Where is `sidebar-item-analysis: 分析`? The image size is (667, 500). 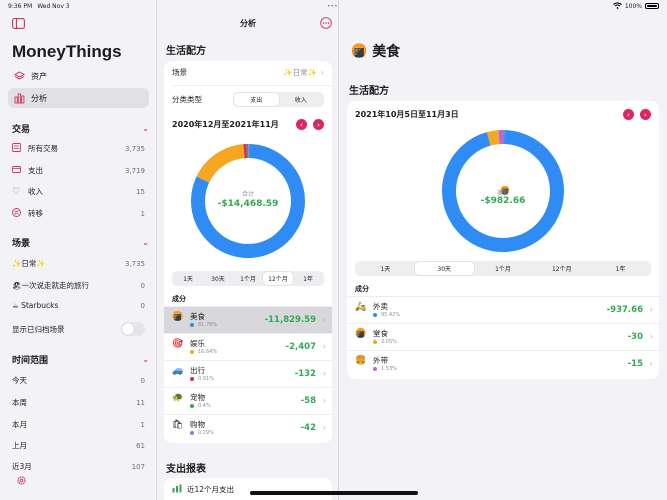 sidebar-item-analysis: 分析 is located at coordinates (78, 98).